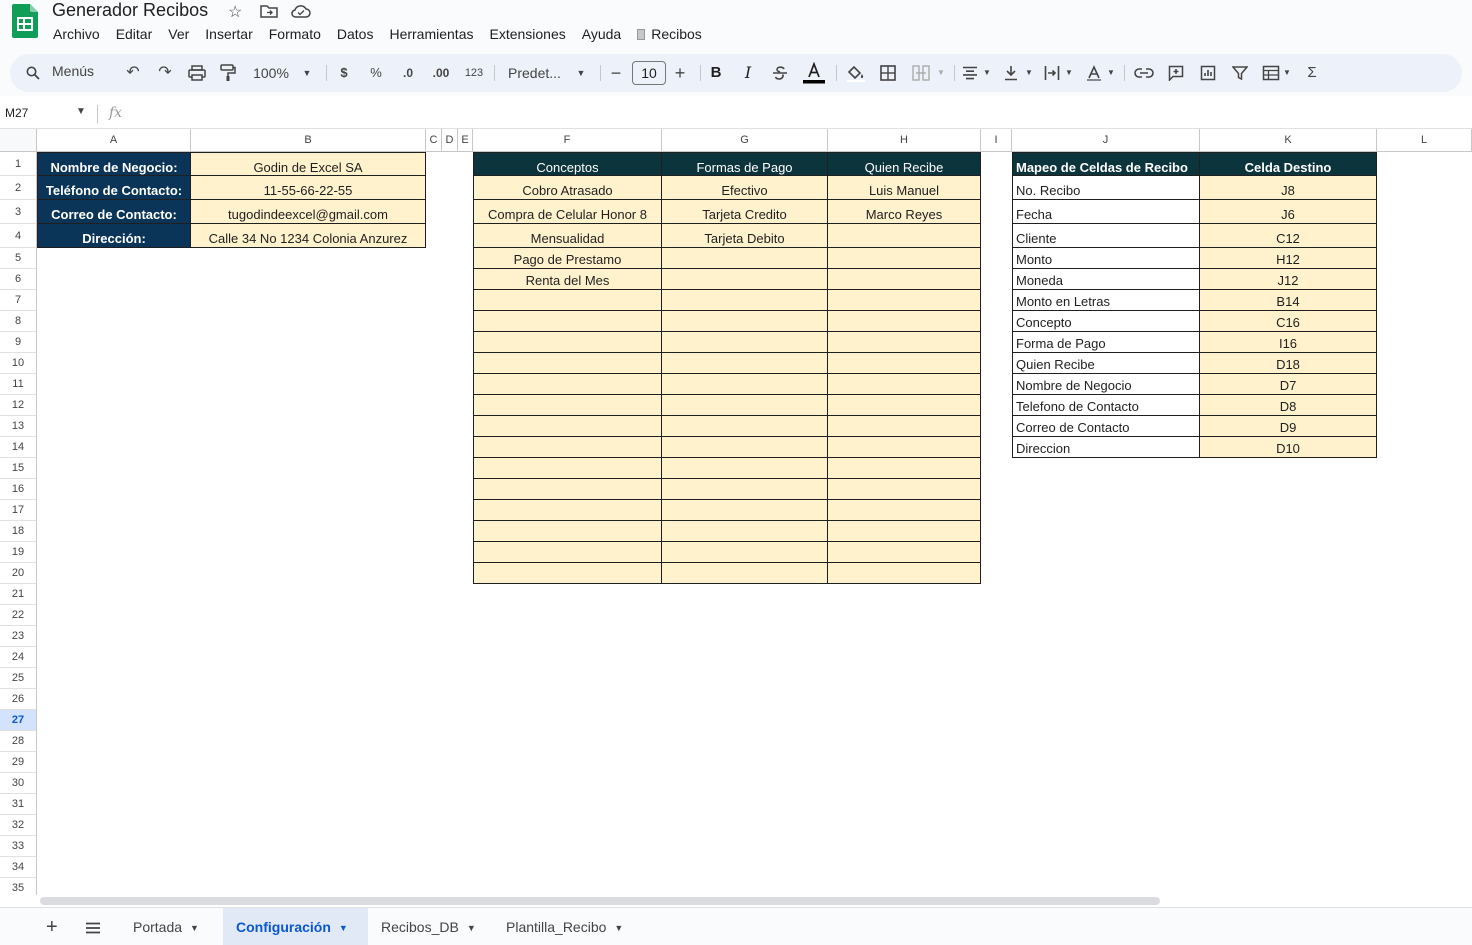 The image size is (1472, 945). What do you see at coordinates (680, 73) in the screenshot?
I see `font-size-increase-button: +` at bounding box center [680, 73].